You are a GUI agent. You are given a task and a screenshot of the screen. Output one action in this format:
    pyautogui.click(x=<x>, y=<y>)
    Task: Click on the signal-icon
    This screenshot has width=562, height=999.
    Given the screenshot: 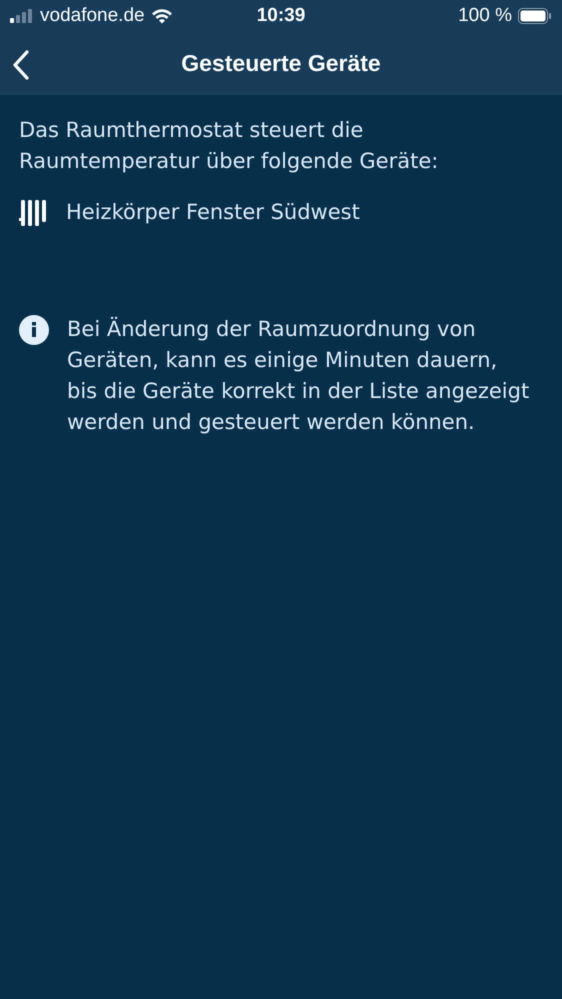 What is the action you would take?
    pyautogui.click(x=22, y=16)
    